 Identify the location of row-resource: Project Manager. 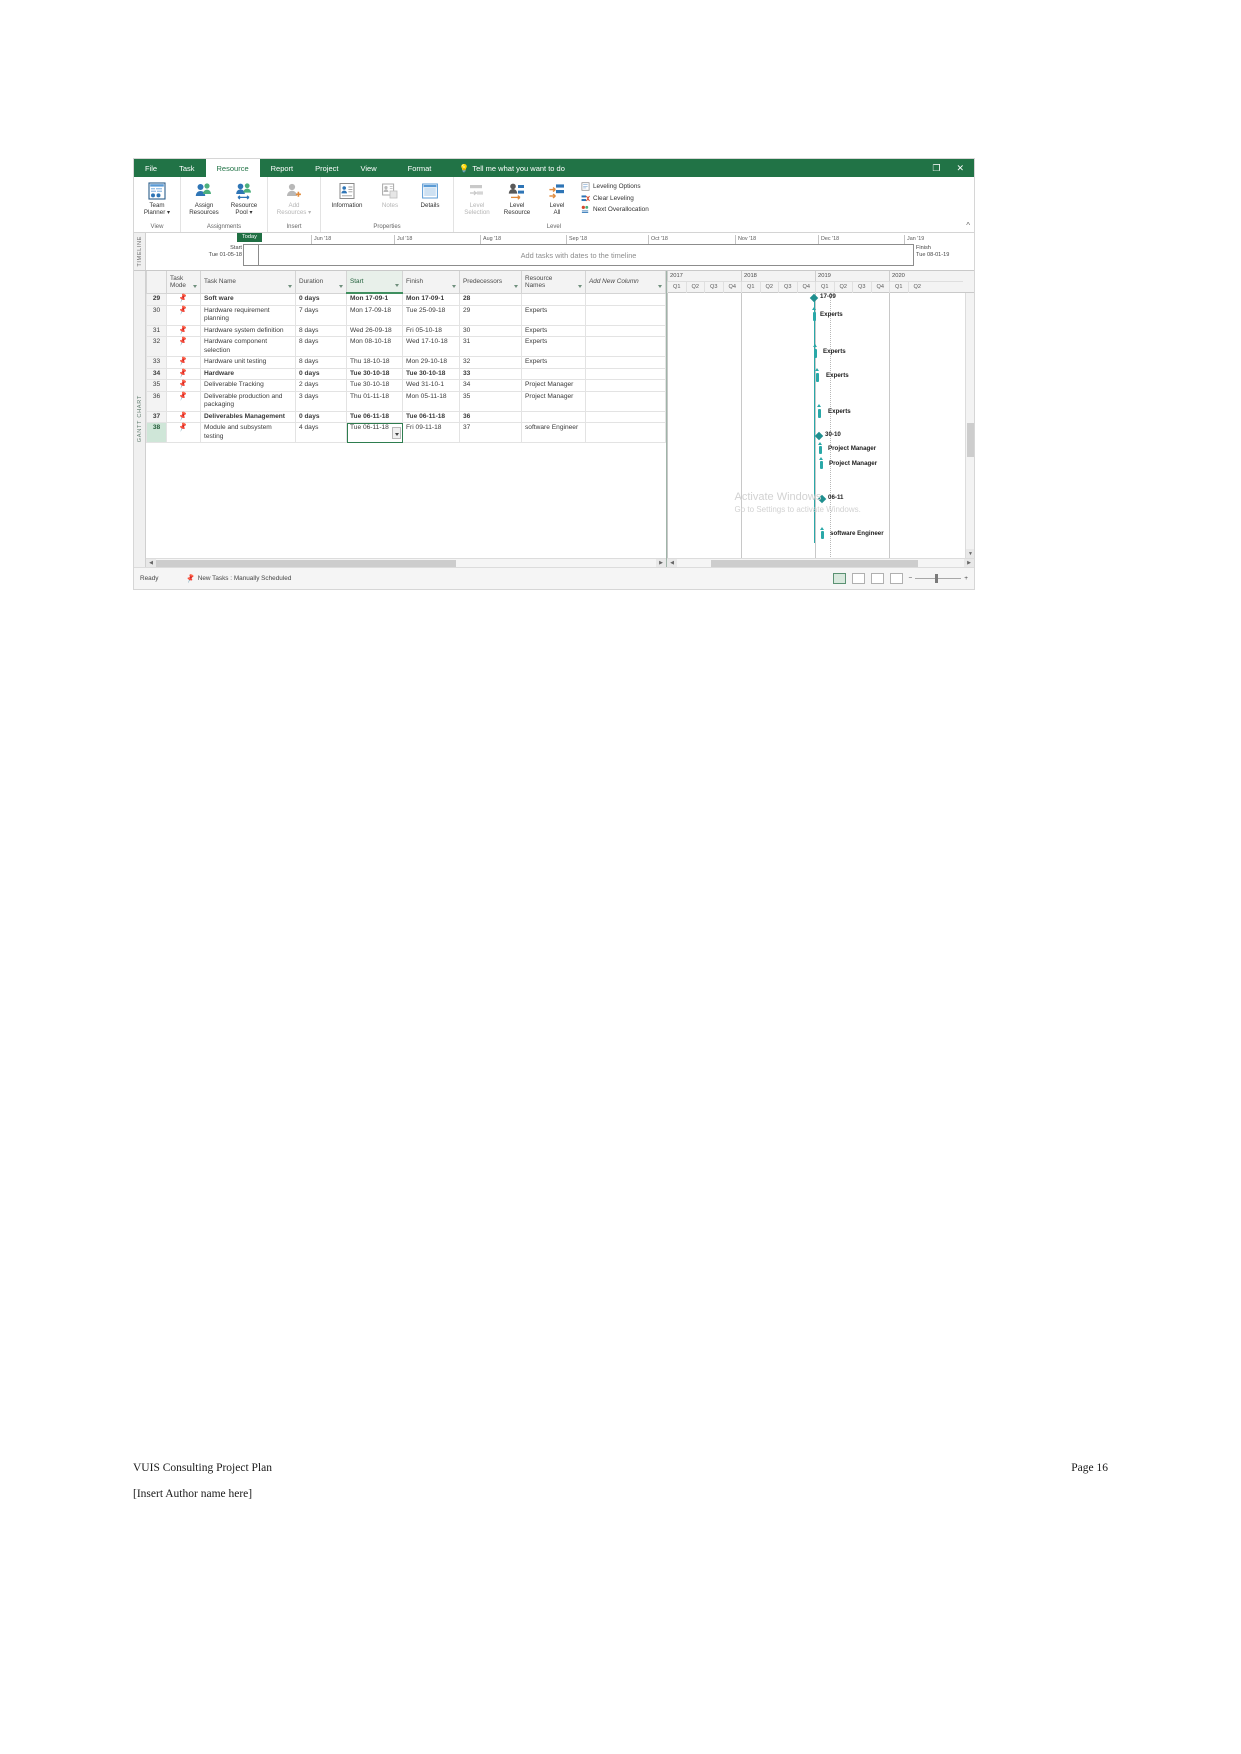
(553, 385).